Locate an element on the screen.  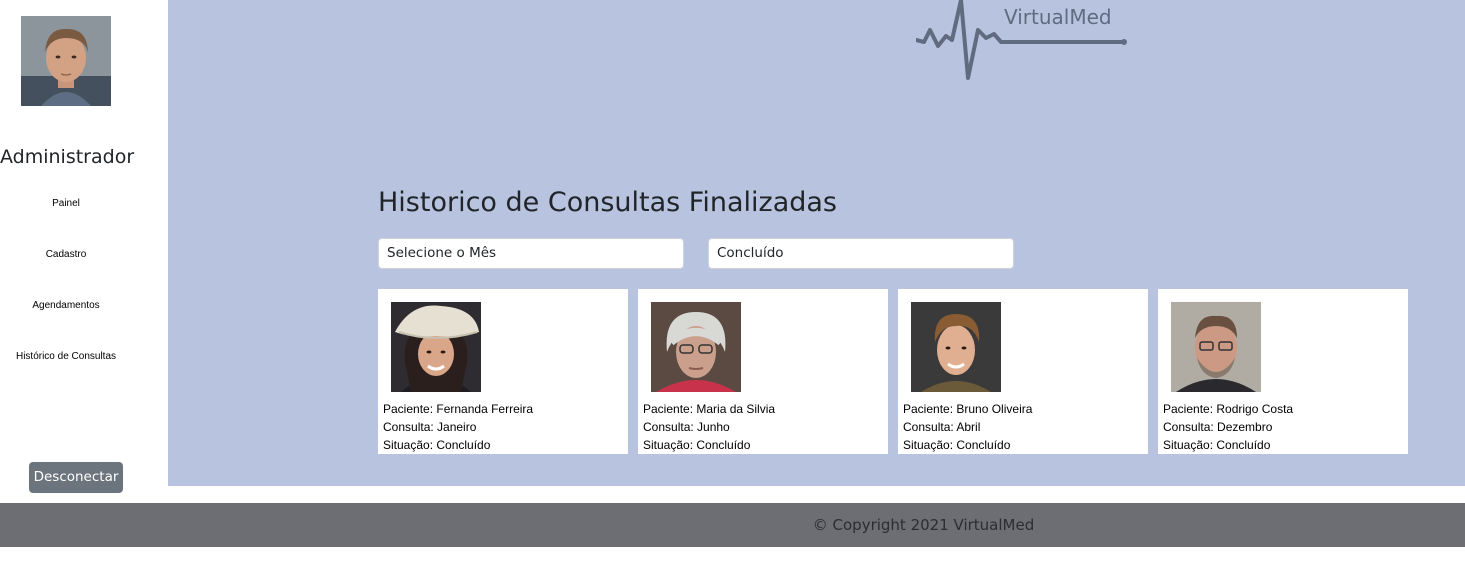
month-select: Selecione o Mês is located at coordinates (531, 253).